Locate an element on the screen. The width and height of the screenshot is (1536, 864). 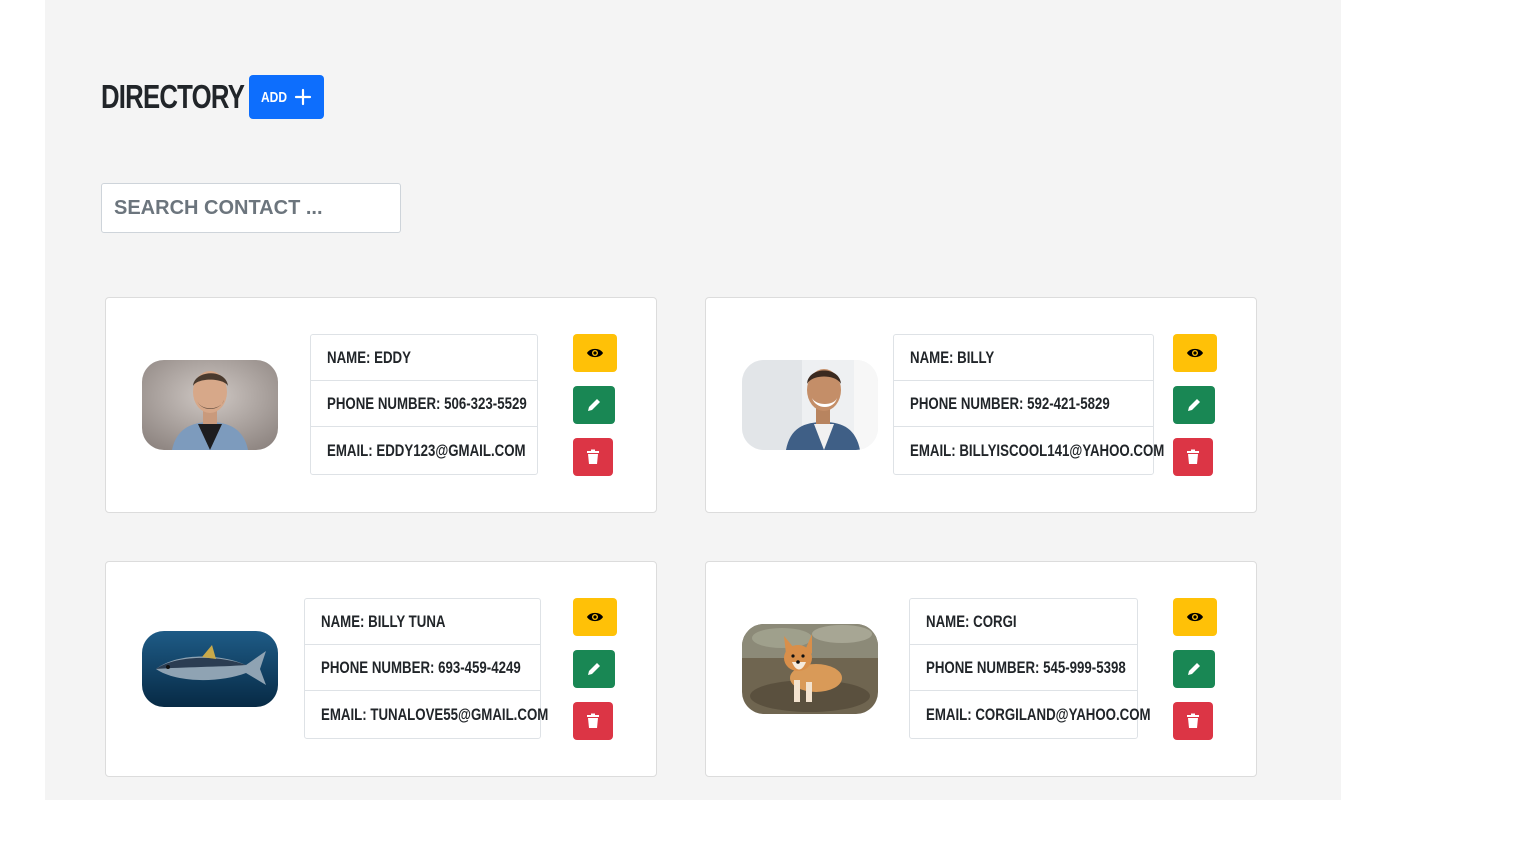
contact-email: EMAIL: TUNALOVE55@GMAIL.COM is located at coordinates (435, 714).